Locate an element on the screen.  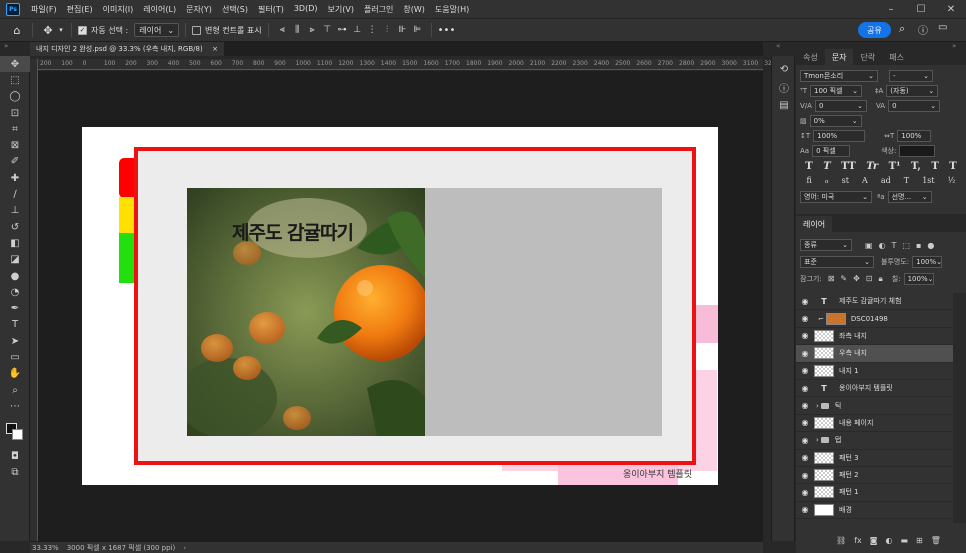
fill-field: 100% ⌄ is located at coordinates (918, 279).